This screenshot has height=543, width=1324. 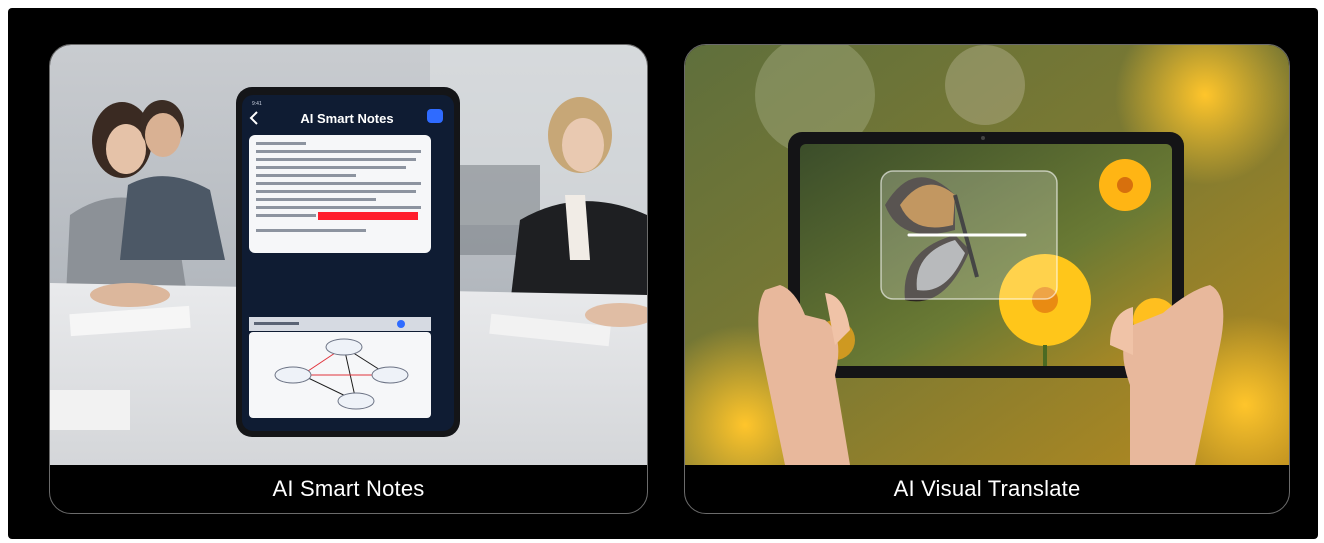 I want to click on menu-button-icon, so click(x=435, y=116).